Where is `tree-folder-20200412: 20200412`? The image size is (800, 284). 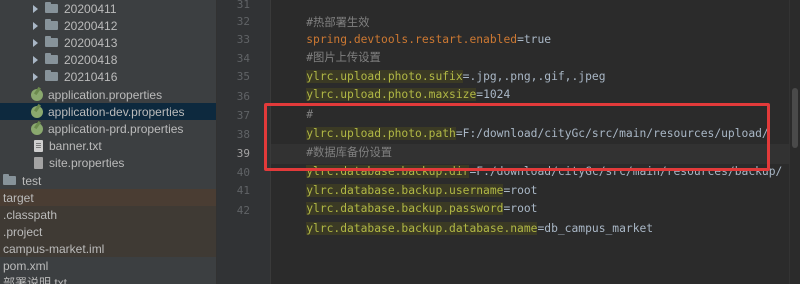 tree-folder-20200412: 20200412 is located at coordinates (108, 25).